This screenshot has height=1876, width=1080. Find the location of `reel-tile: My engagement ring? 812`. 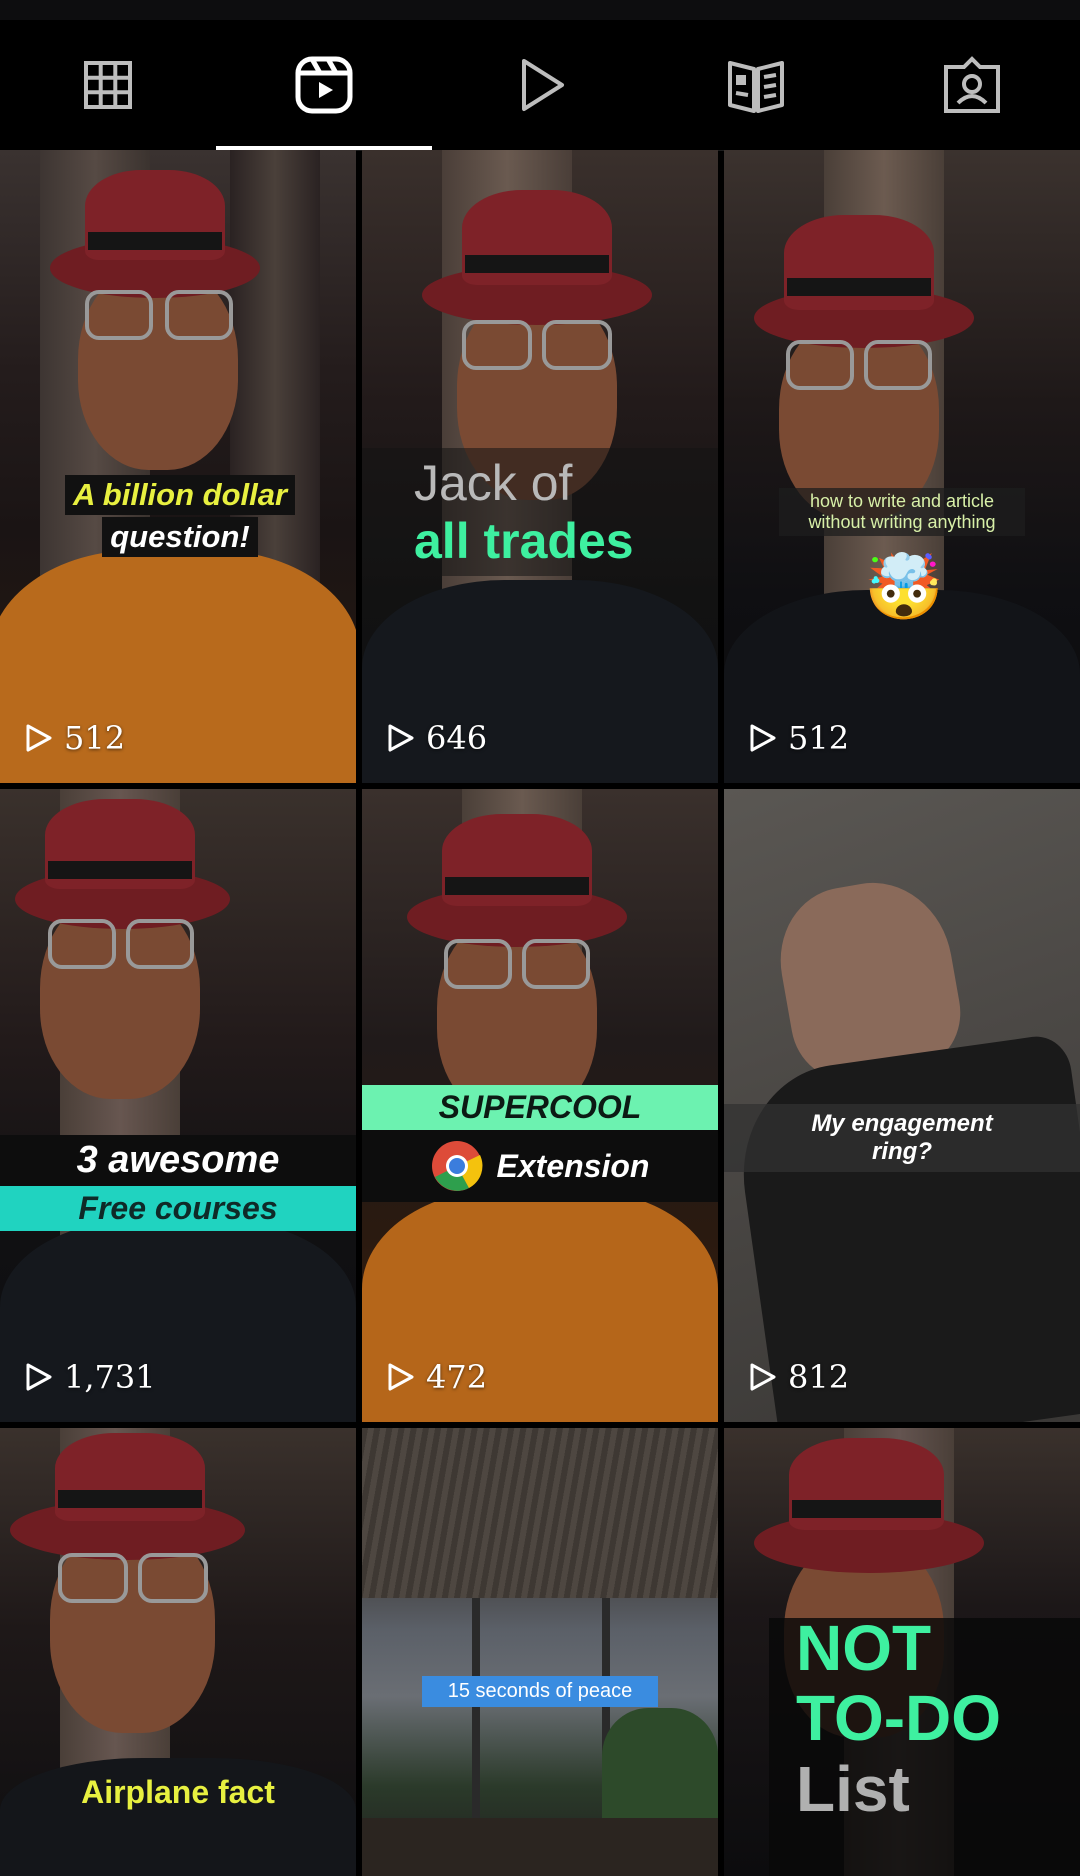

reel-tile: My engagement ring? 812 is located at coordinates (902, 1105).